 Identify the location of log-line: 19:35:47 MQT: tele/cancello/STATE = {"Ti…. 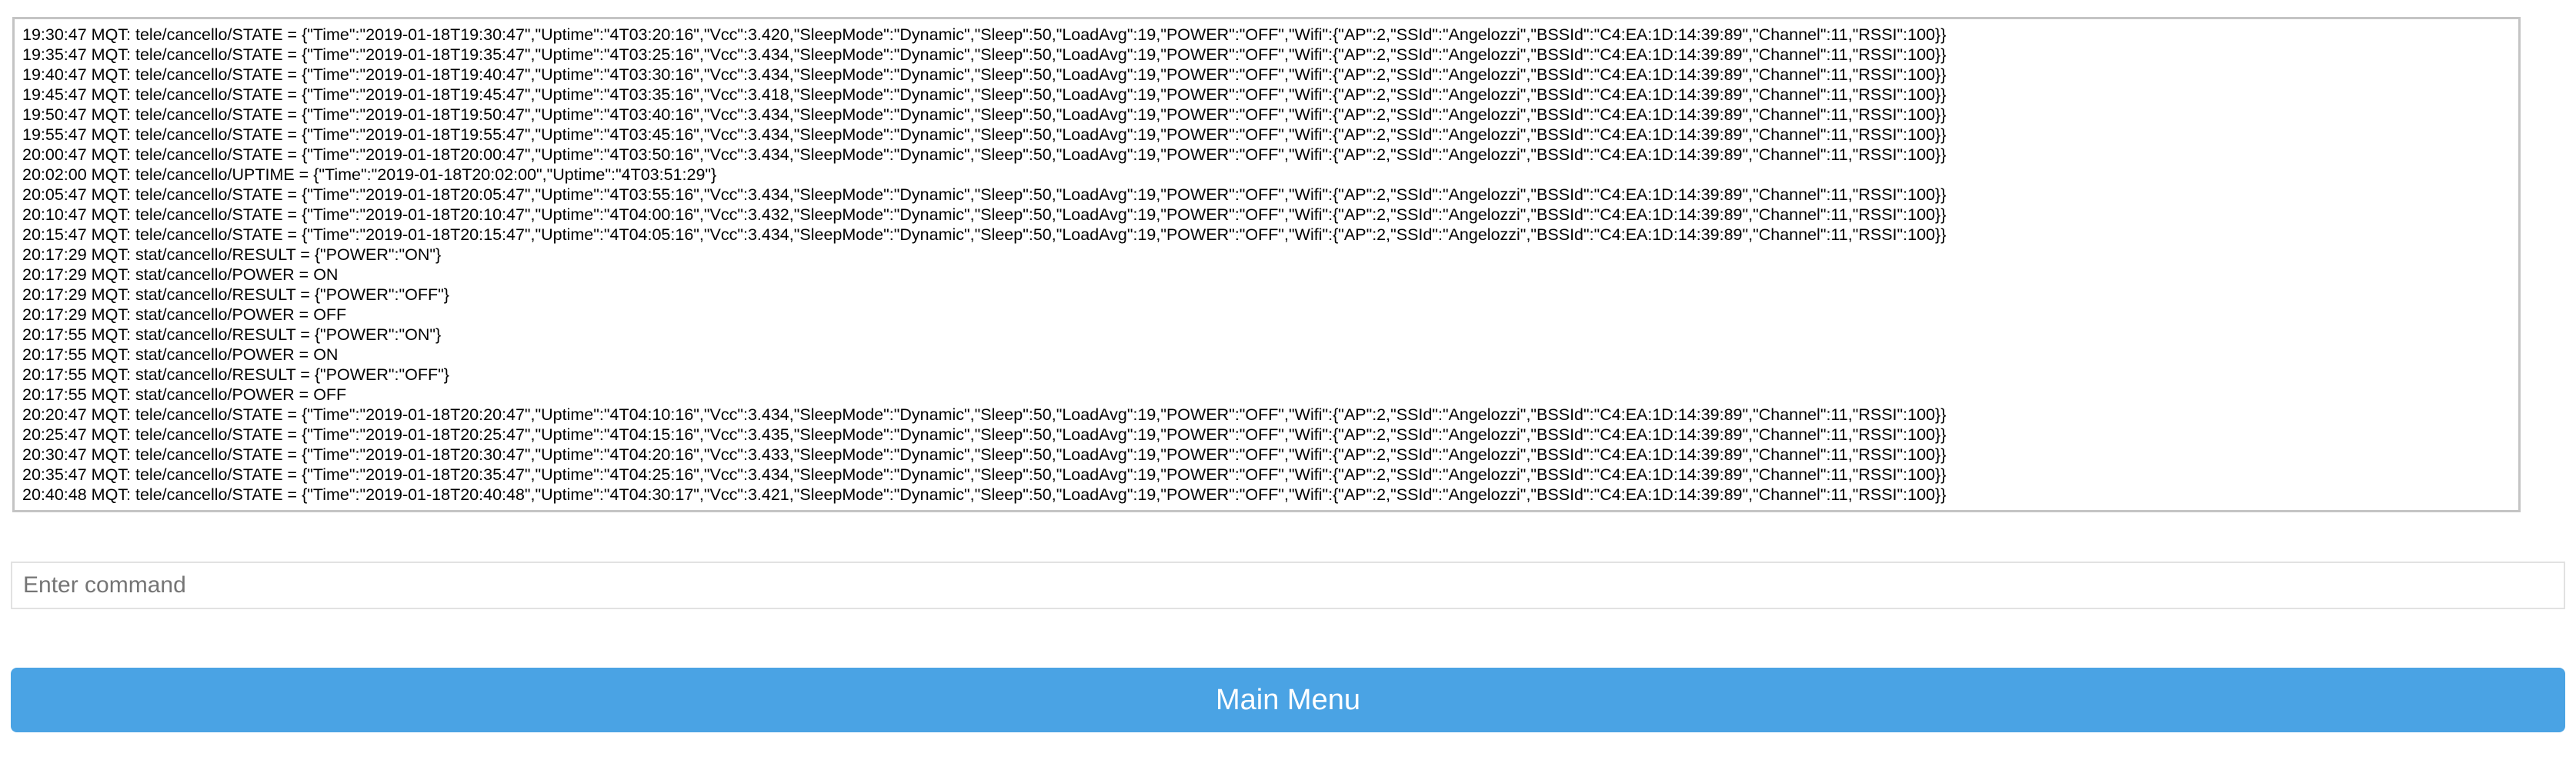
(985, 55).